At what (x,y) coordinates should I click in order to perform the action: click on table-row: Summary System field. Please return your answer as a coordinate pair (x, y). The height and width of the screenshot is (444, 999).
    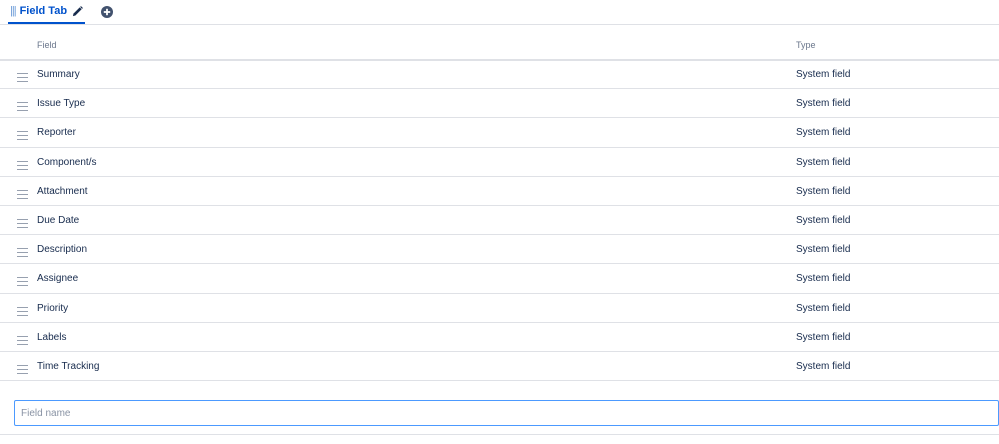
    Looking at the image, I should click on (499, 75).